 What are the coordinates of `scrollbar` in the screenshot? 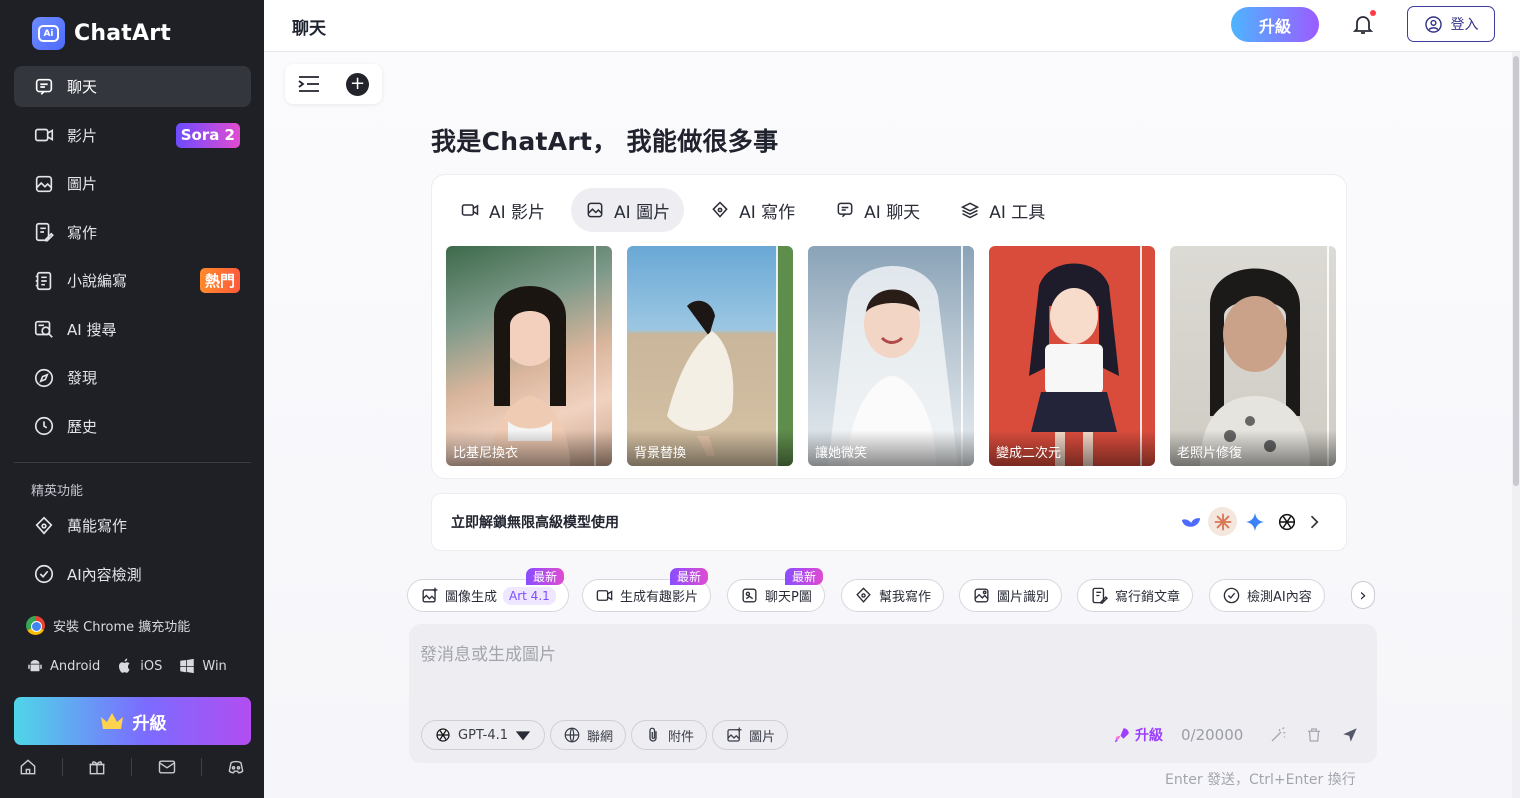 It's located at (1516, 425).